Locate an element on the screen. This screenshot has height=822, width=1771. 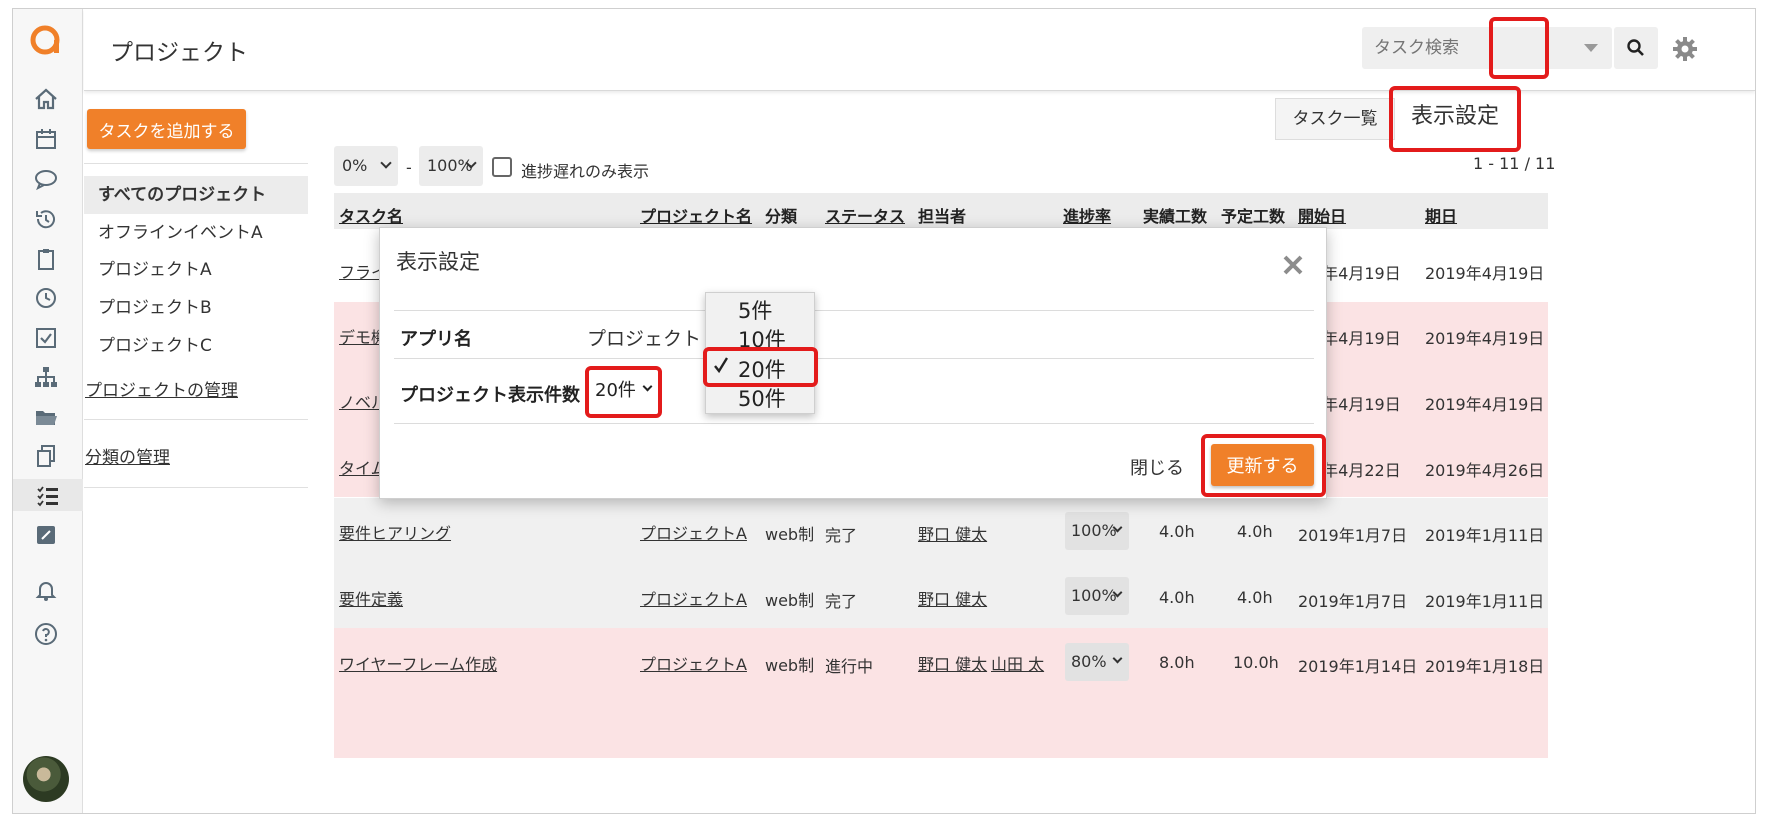
sidebar-item-project-b: プロジェクトB is located at coordinates (196, 308).